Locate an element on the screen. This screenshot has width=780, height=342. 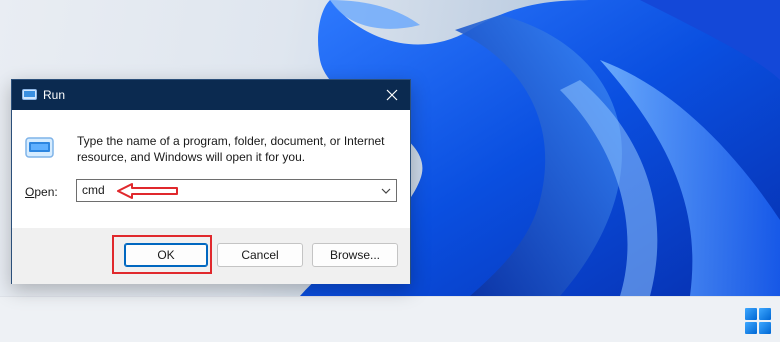
annotation-arrow-icon is located at coordinates (147, 191).